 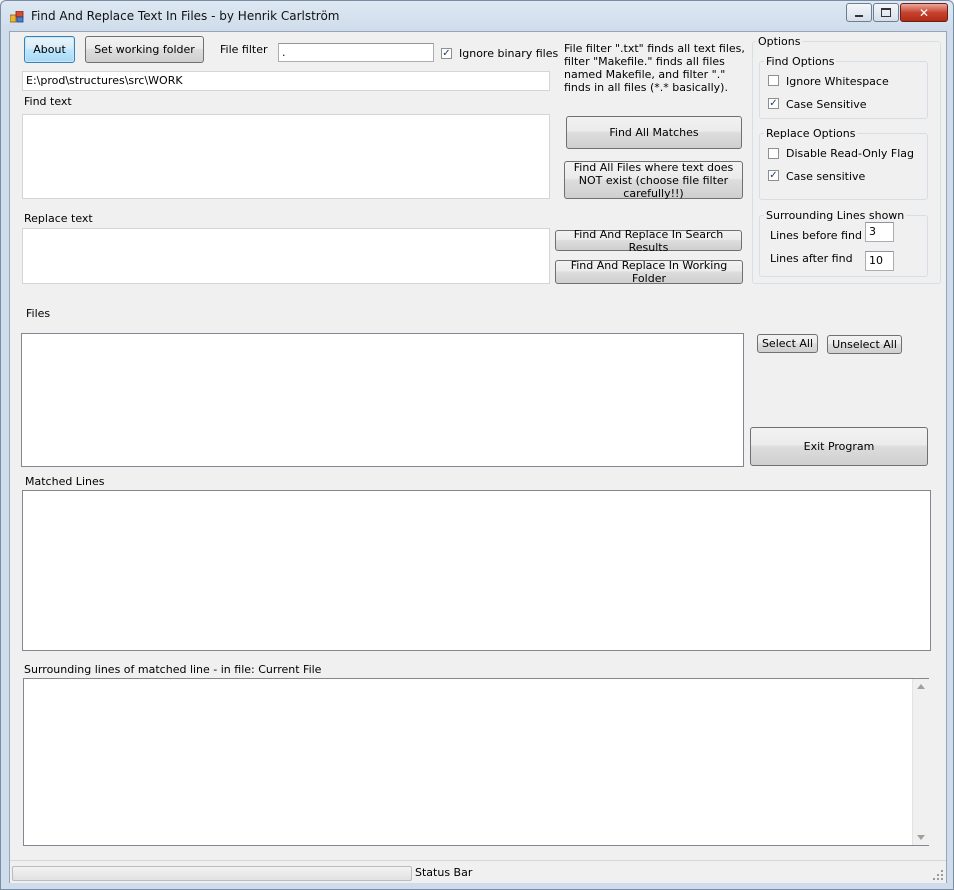 What do you see at coordinates (144, 49) in the screenshot?
I see `set-working-folder-button: Set working folder` at bounding box center [144, 49].